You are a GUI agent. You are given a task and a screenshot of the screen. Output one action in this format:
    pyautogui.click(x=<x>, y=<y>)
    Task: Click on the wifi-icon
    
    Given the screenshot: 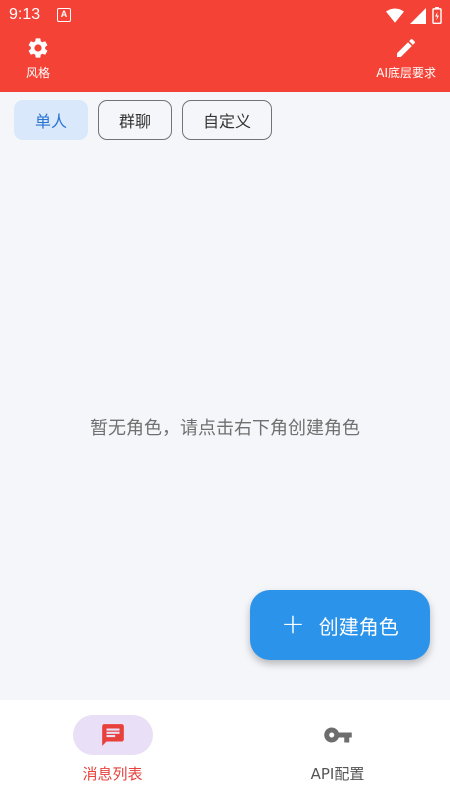 What is the action you would take?
    pyautogui.click(x=395, y=15)
    